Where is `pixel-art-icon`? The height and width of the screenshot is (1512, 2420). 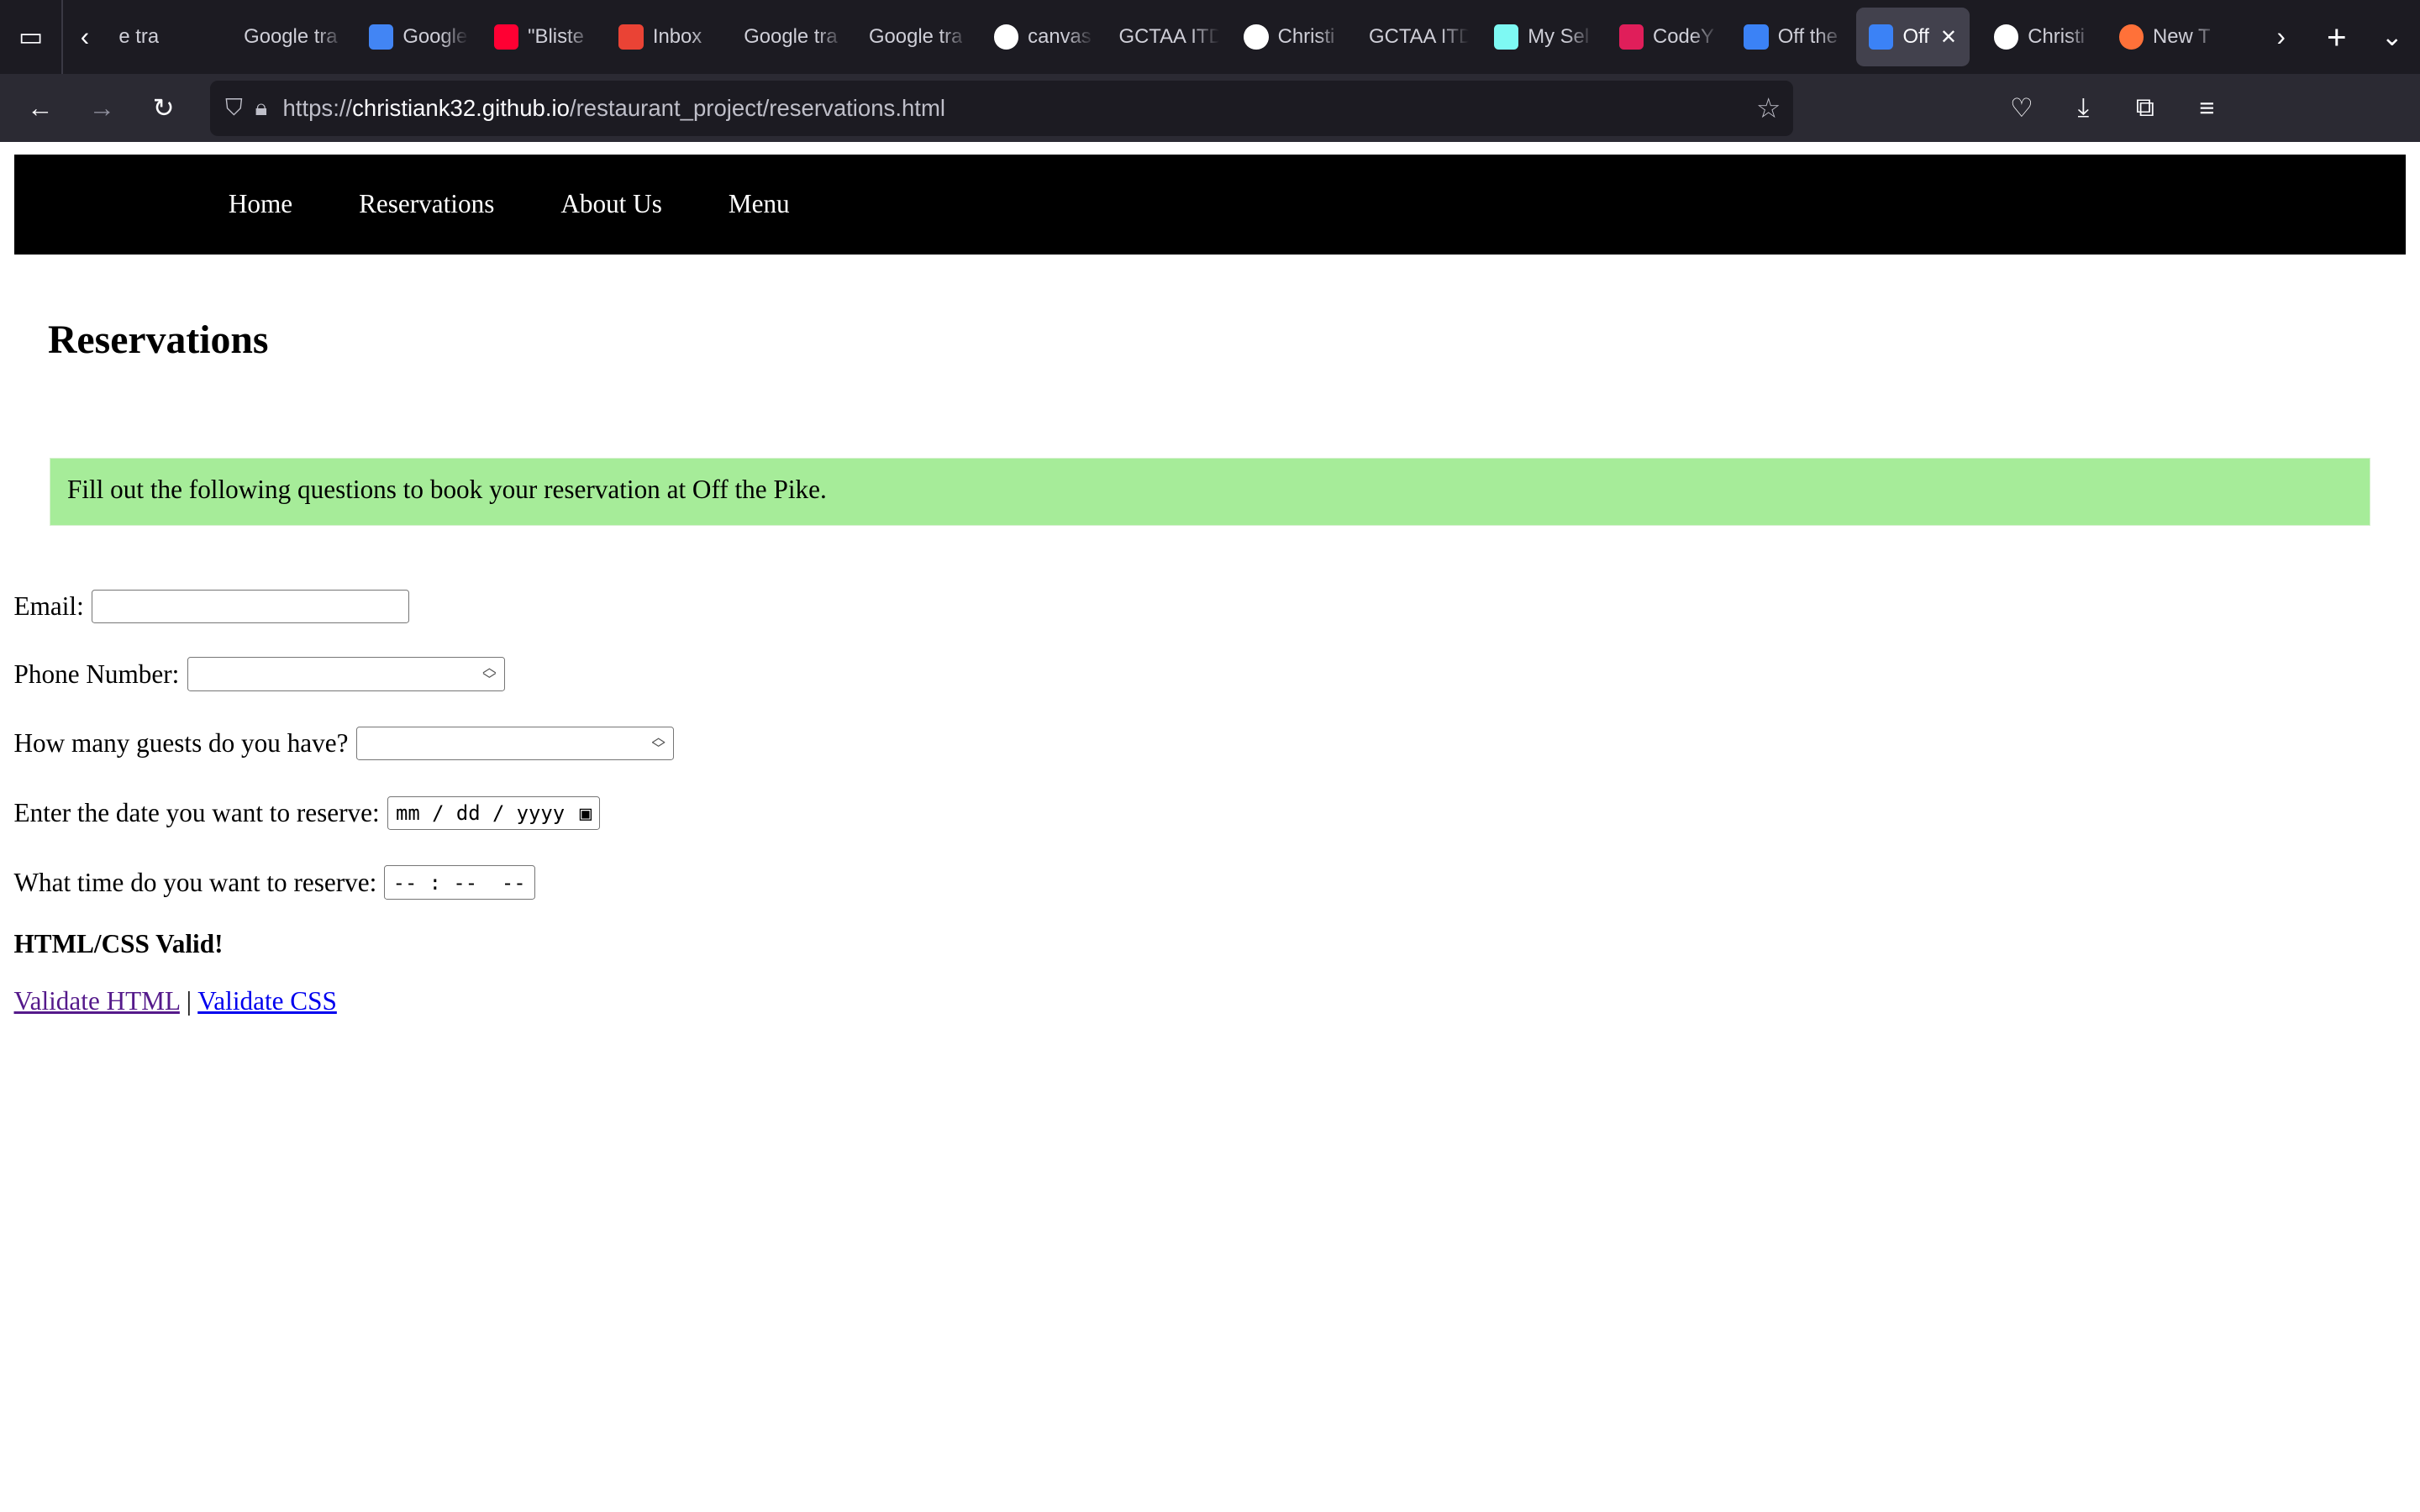 pixel-art-icon is located at coordinates (1506, 37).